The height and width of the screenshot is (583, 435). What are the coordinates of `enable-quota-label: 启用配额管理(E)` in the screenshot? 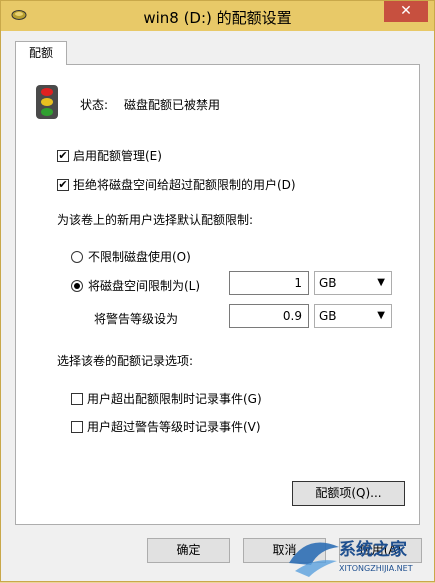 It's located at (117, 155).